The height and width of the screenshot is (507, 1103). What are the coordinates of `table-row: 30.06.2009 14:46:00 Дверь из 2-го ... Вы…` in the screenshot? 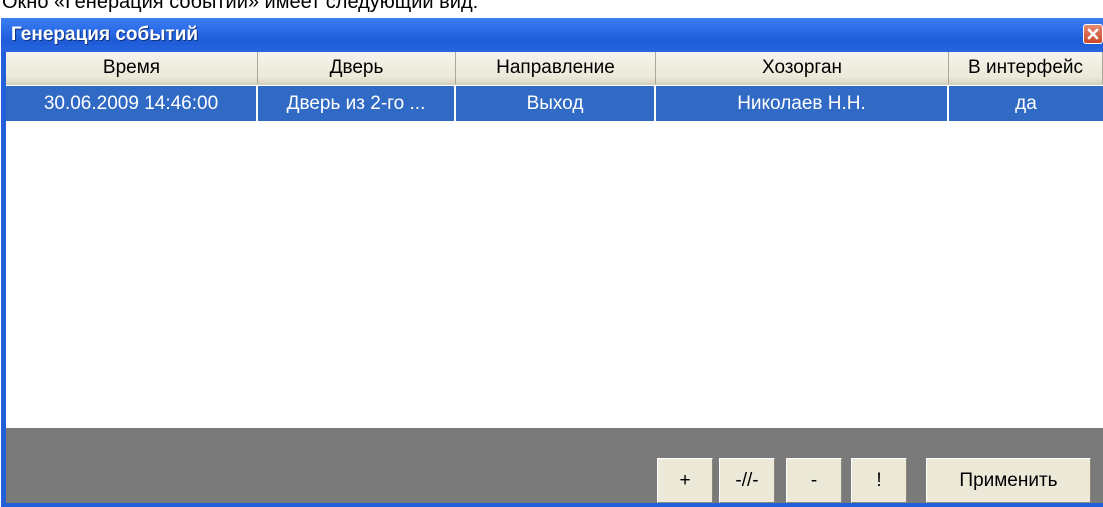 It's located at (554, 103).